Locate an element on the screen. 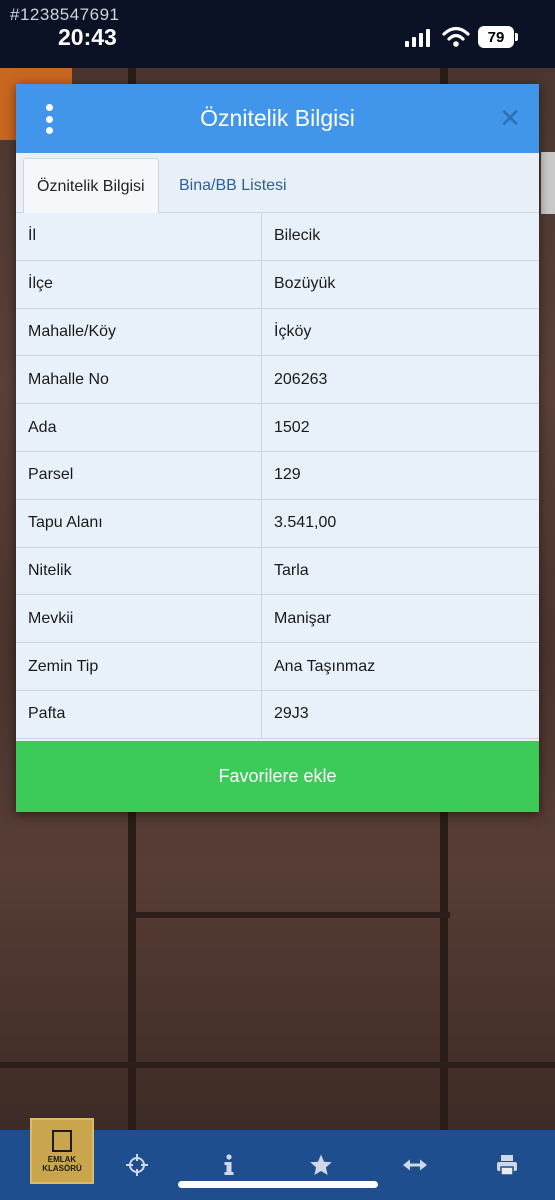  attribute-key: İl is located at coordinates (139, 236).